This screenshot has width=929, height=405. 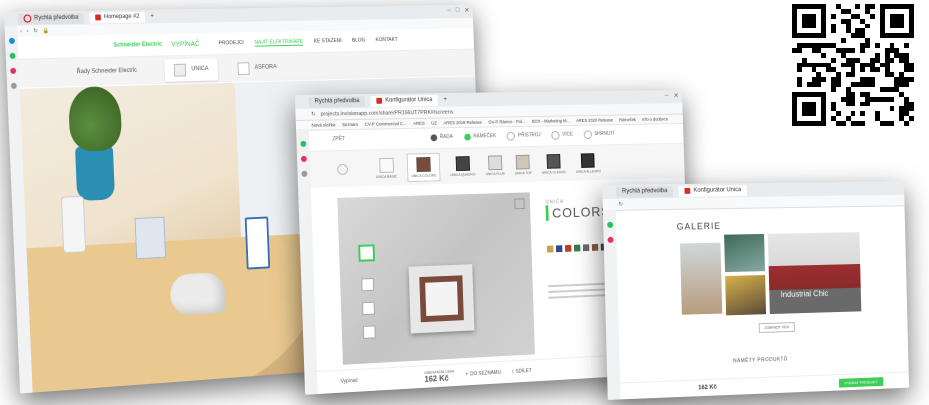 What do you see at coordinates (257, 68) in the screenshot?
I see `series-tab-asfora: ASFORA` at bounding box center [257, 68].